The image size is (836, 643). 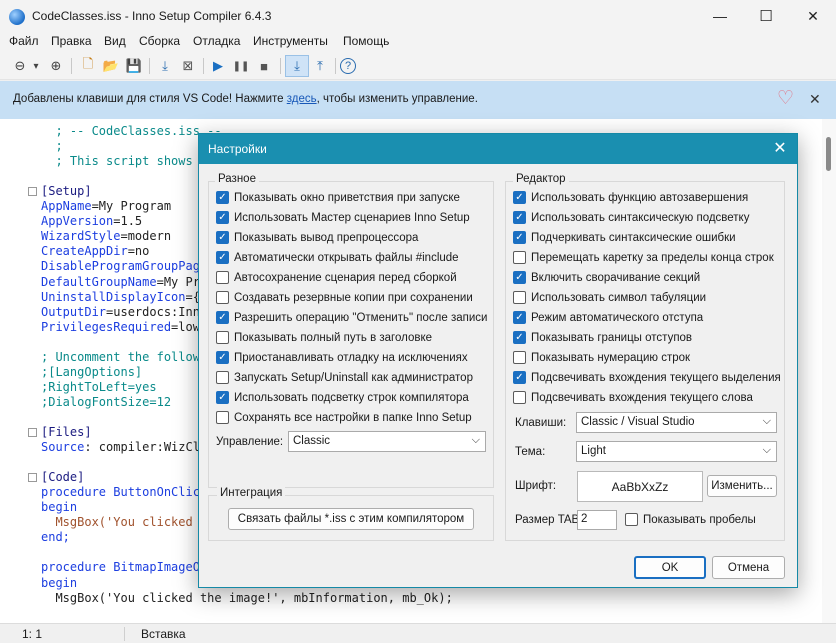 What do you see at coordinates (149, 66) in the screenshot?
I see `toolbar-separator` at bounding box center [149, 66].